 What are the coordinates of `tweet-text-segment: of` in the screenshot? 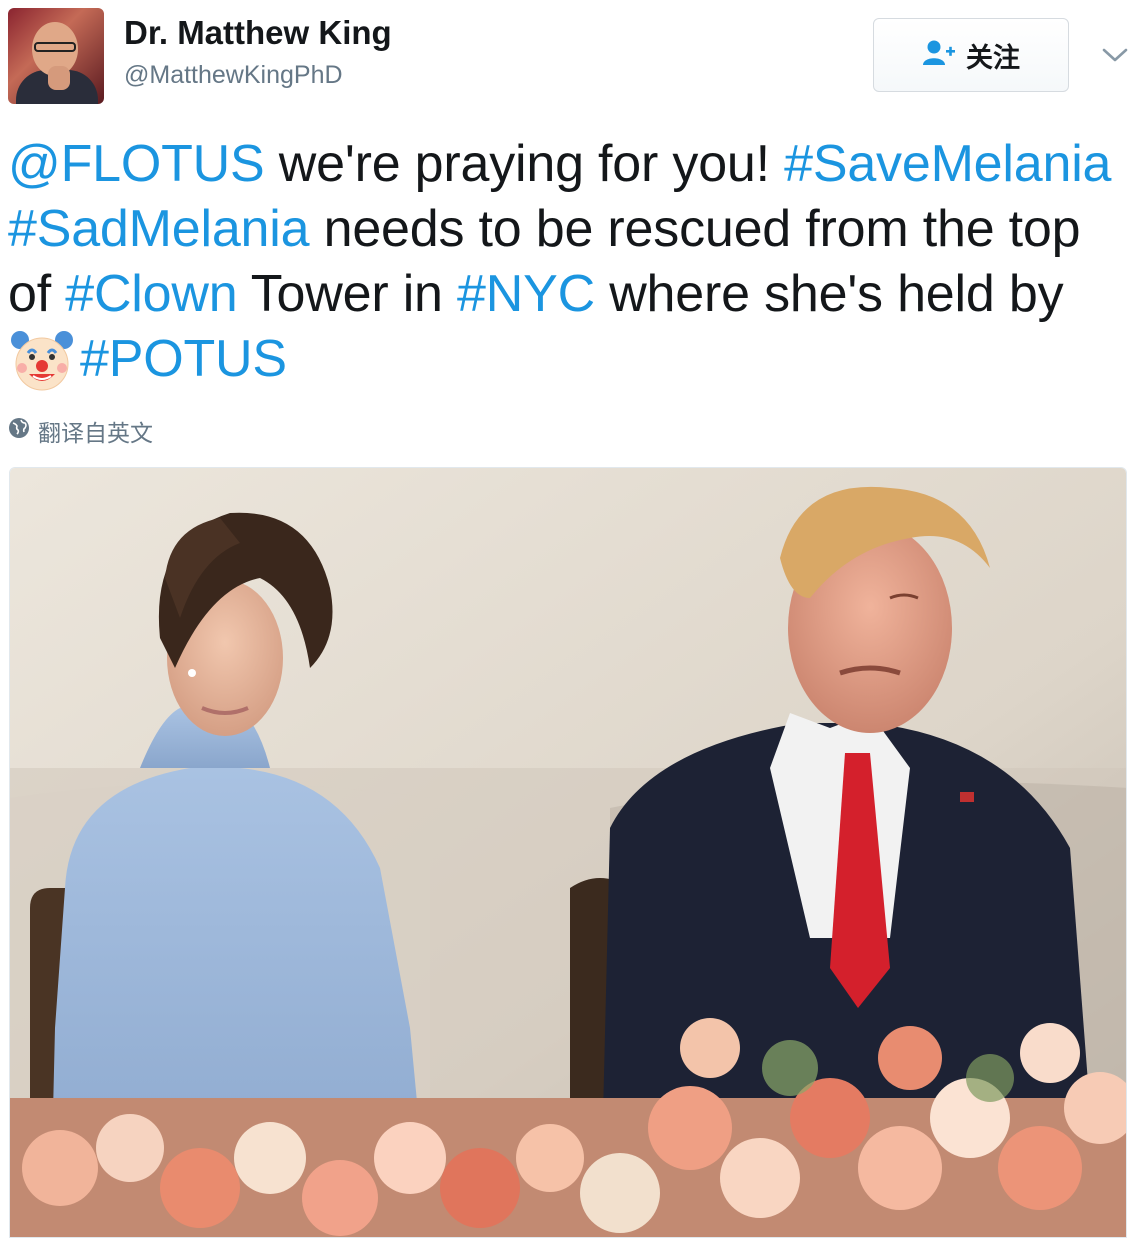 It's located at (37, 294).